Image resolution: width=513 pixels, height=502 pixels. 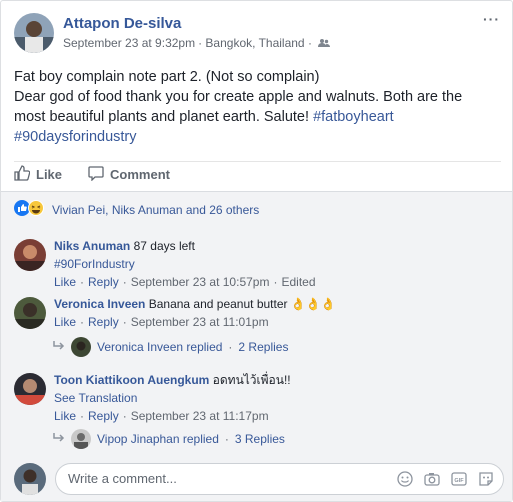 I want to click on gif-icon: GIF, so click(x=459, y=479).